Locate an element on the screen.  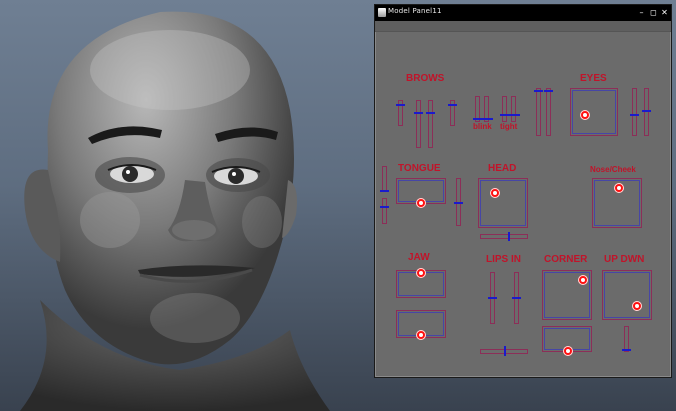
maximize-button: ◻ is located at coordinates (653, 12).